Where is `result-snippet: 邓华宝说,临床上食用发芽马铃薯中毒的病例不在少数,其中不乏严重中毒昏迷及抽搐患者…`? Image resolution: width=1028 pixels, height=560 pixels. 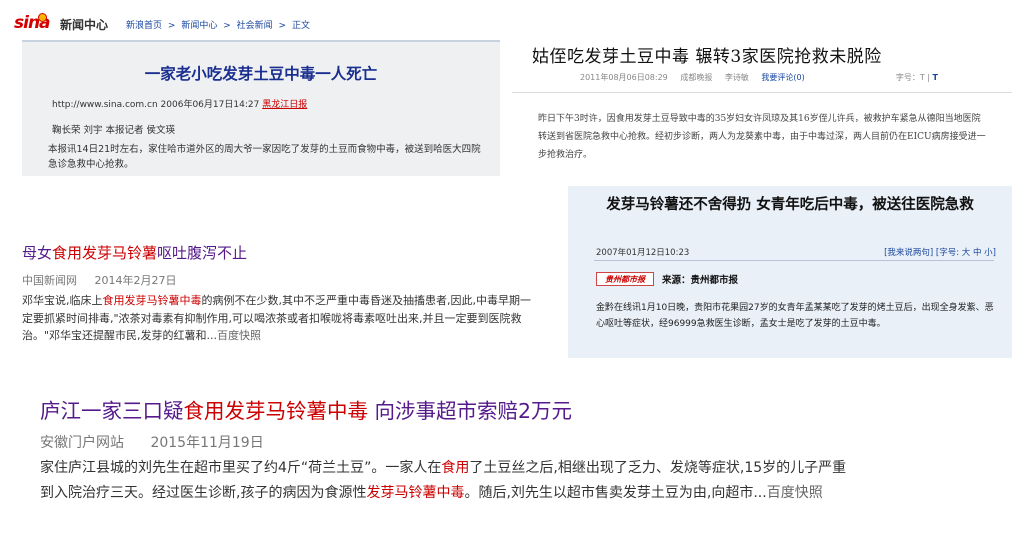
result-snippet: 邓华宝说,临床上食用发芽马铃薯中毒的病例不在少数,其中不乏严重中毒昏迷及抽搐患者… is located at coordinates (278, 318).